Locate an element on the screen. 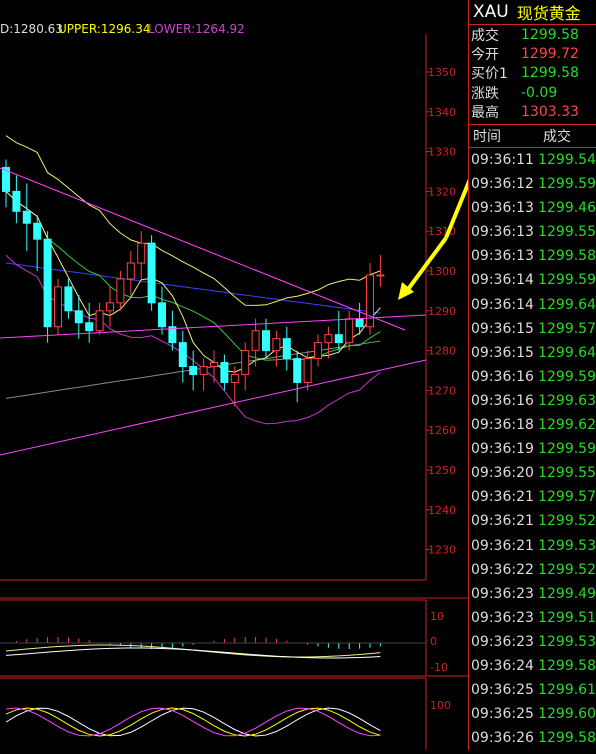  tick-row: 09:36:23 1299.49 is located at coordinates (532, 594).